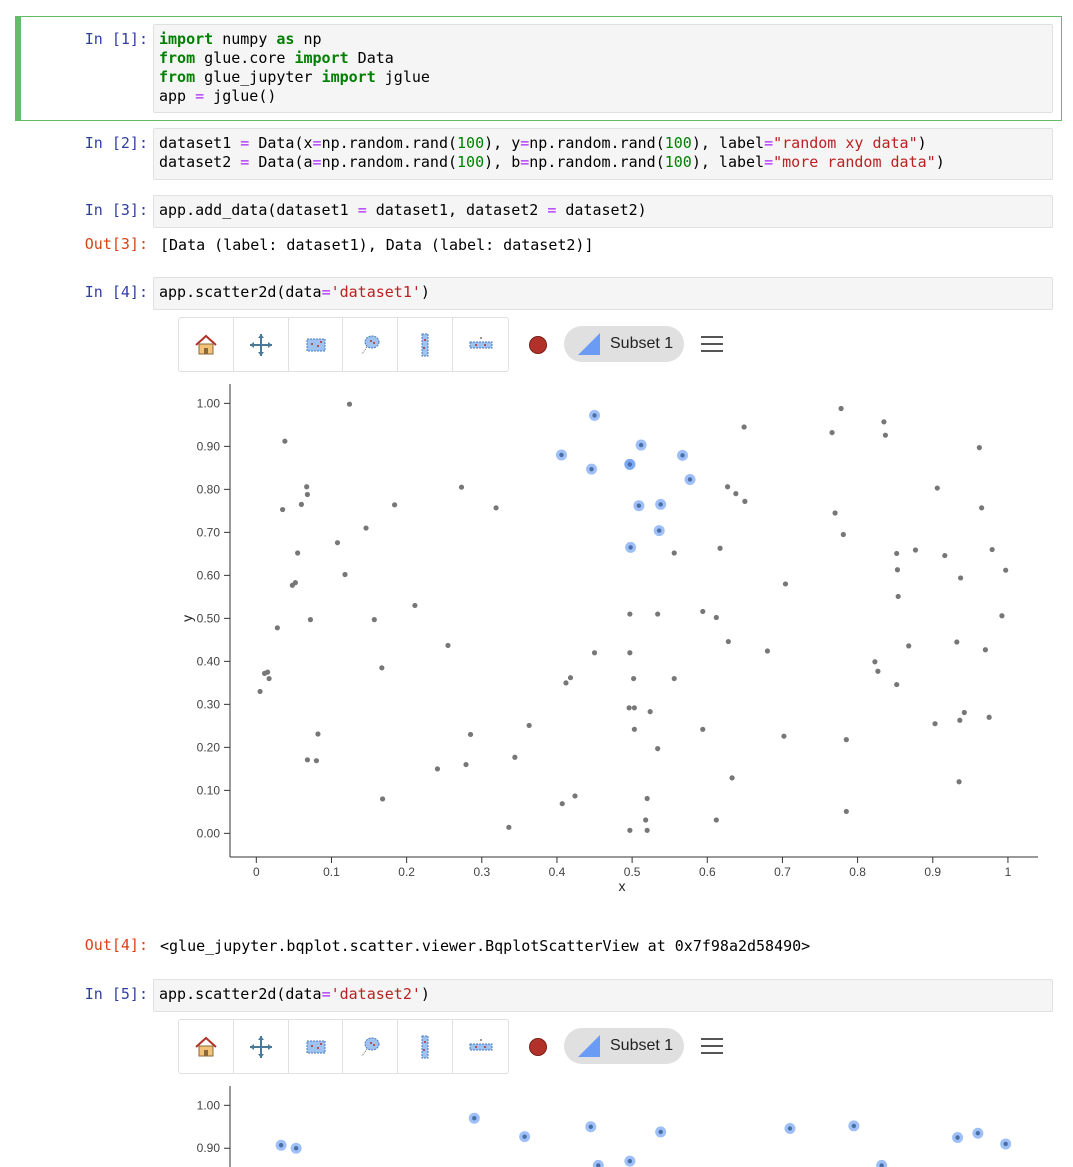 The image size is (1073, 1167). I want to click on x-tick-label: 0, so click(256, 872).